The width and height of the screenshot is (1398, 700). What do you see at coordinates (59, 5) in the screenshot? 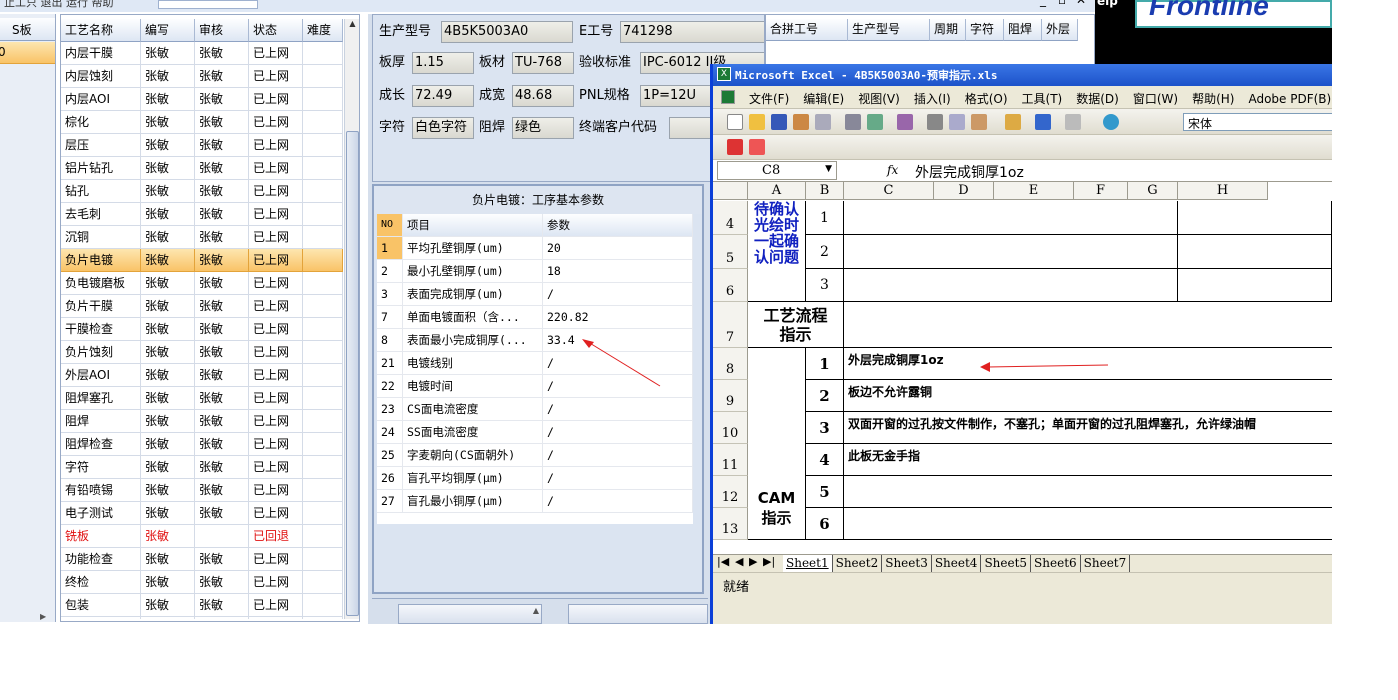
I see `top-menu-text: 止工只 退出 运行 帮助` at bounding box center [59, 5].